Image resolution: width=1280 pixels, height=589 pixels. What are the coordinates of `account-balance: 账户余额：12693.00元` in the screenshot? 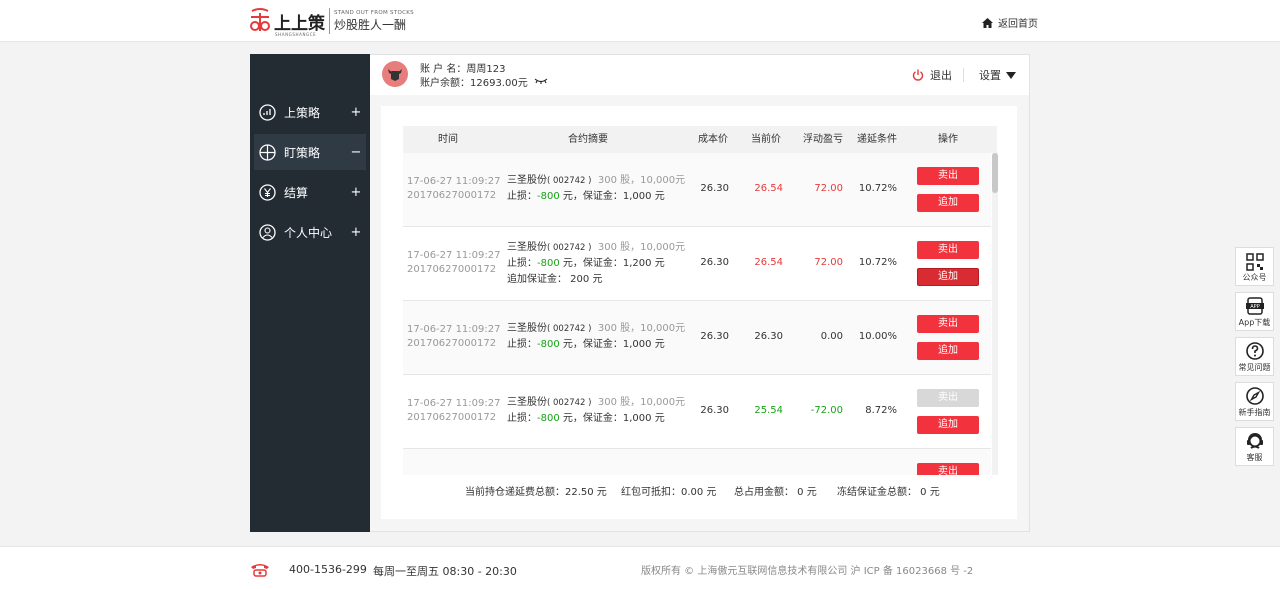 It's located at (484, 81).